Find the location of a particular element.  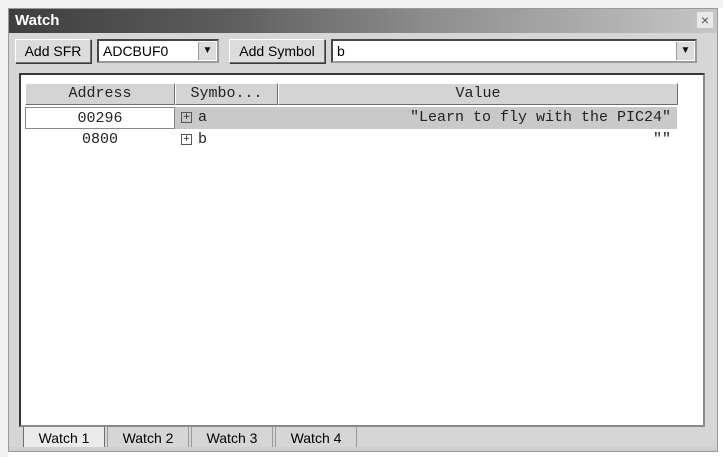

table-row: 0800 + b "" is located at coordinates (362, 140).